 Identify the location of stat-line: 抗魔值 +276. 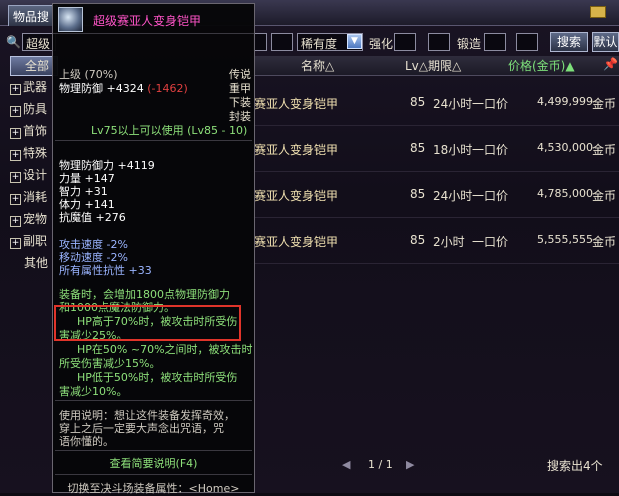
(92, 217).